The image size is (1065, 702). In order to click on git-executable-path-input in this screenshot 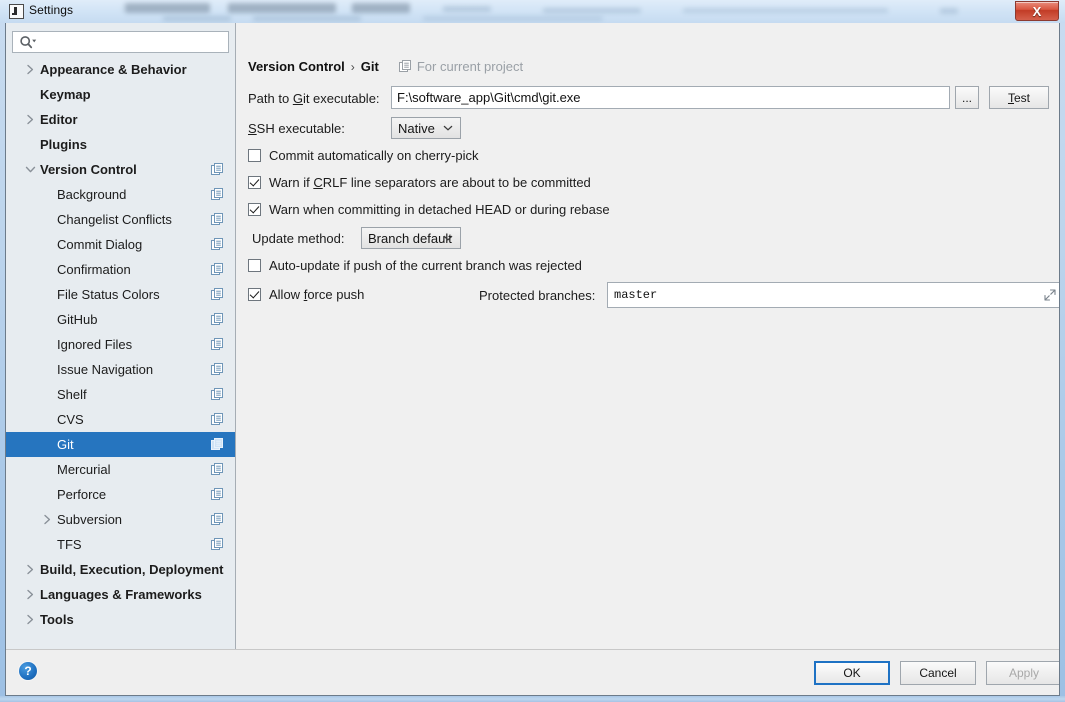, I will do `click(670, 97)`.